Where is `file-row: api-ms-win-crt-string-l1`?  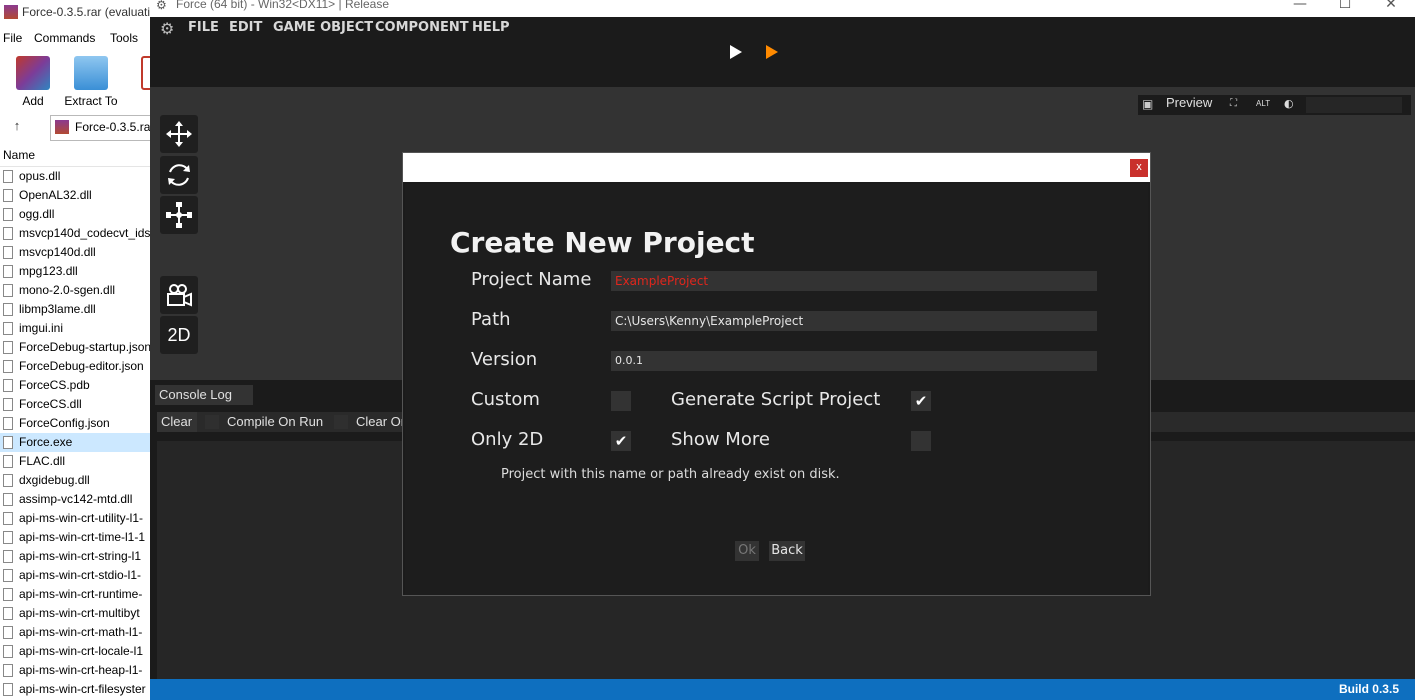 file-row: api-ms-win-crt-string-l1 is located at coordinates (75, 556).